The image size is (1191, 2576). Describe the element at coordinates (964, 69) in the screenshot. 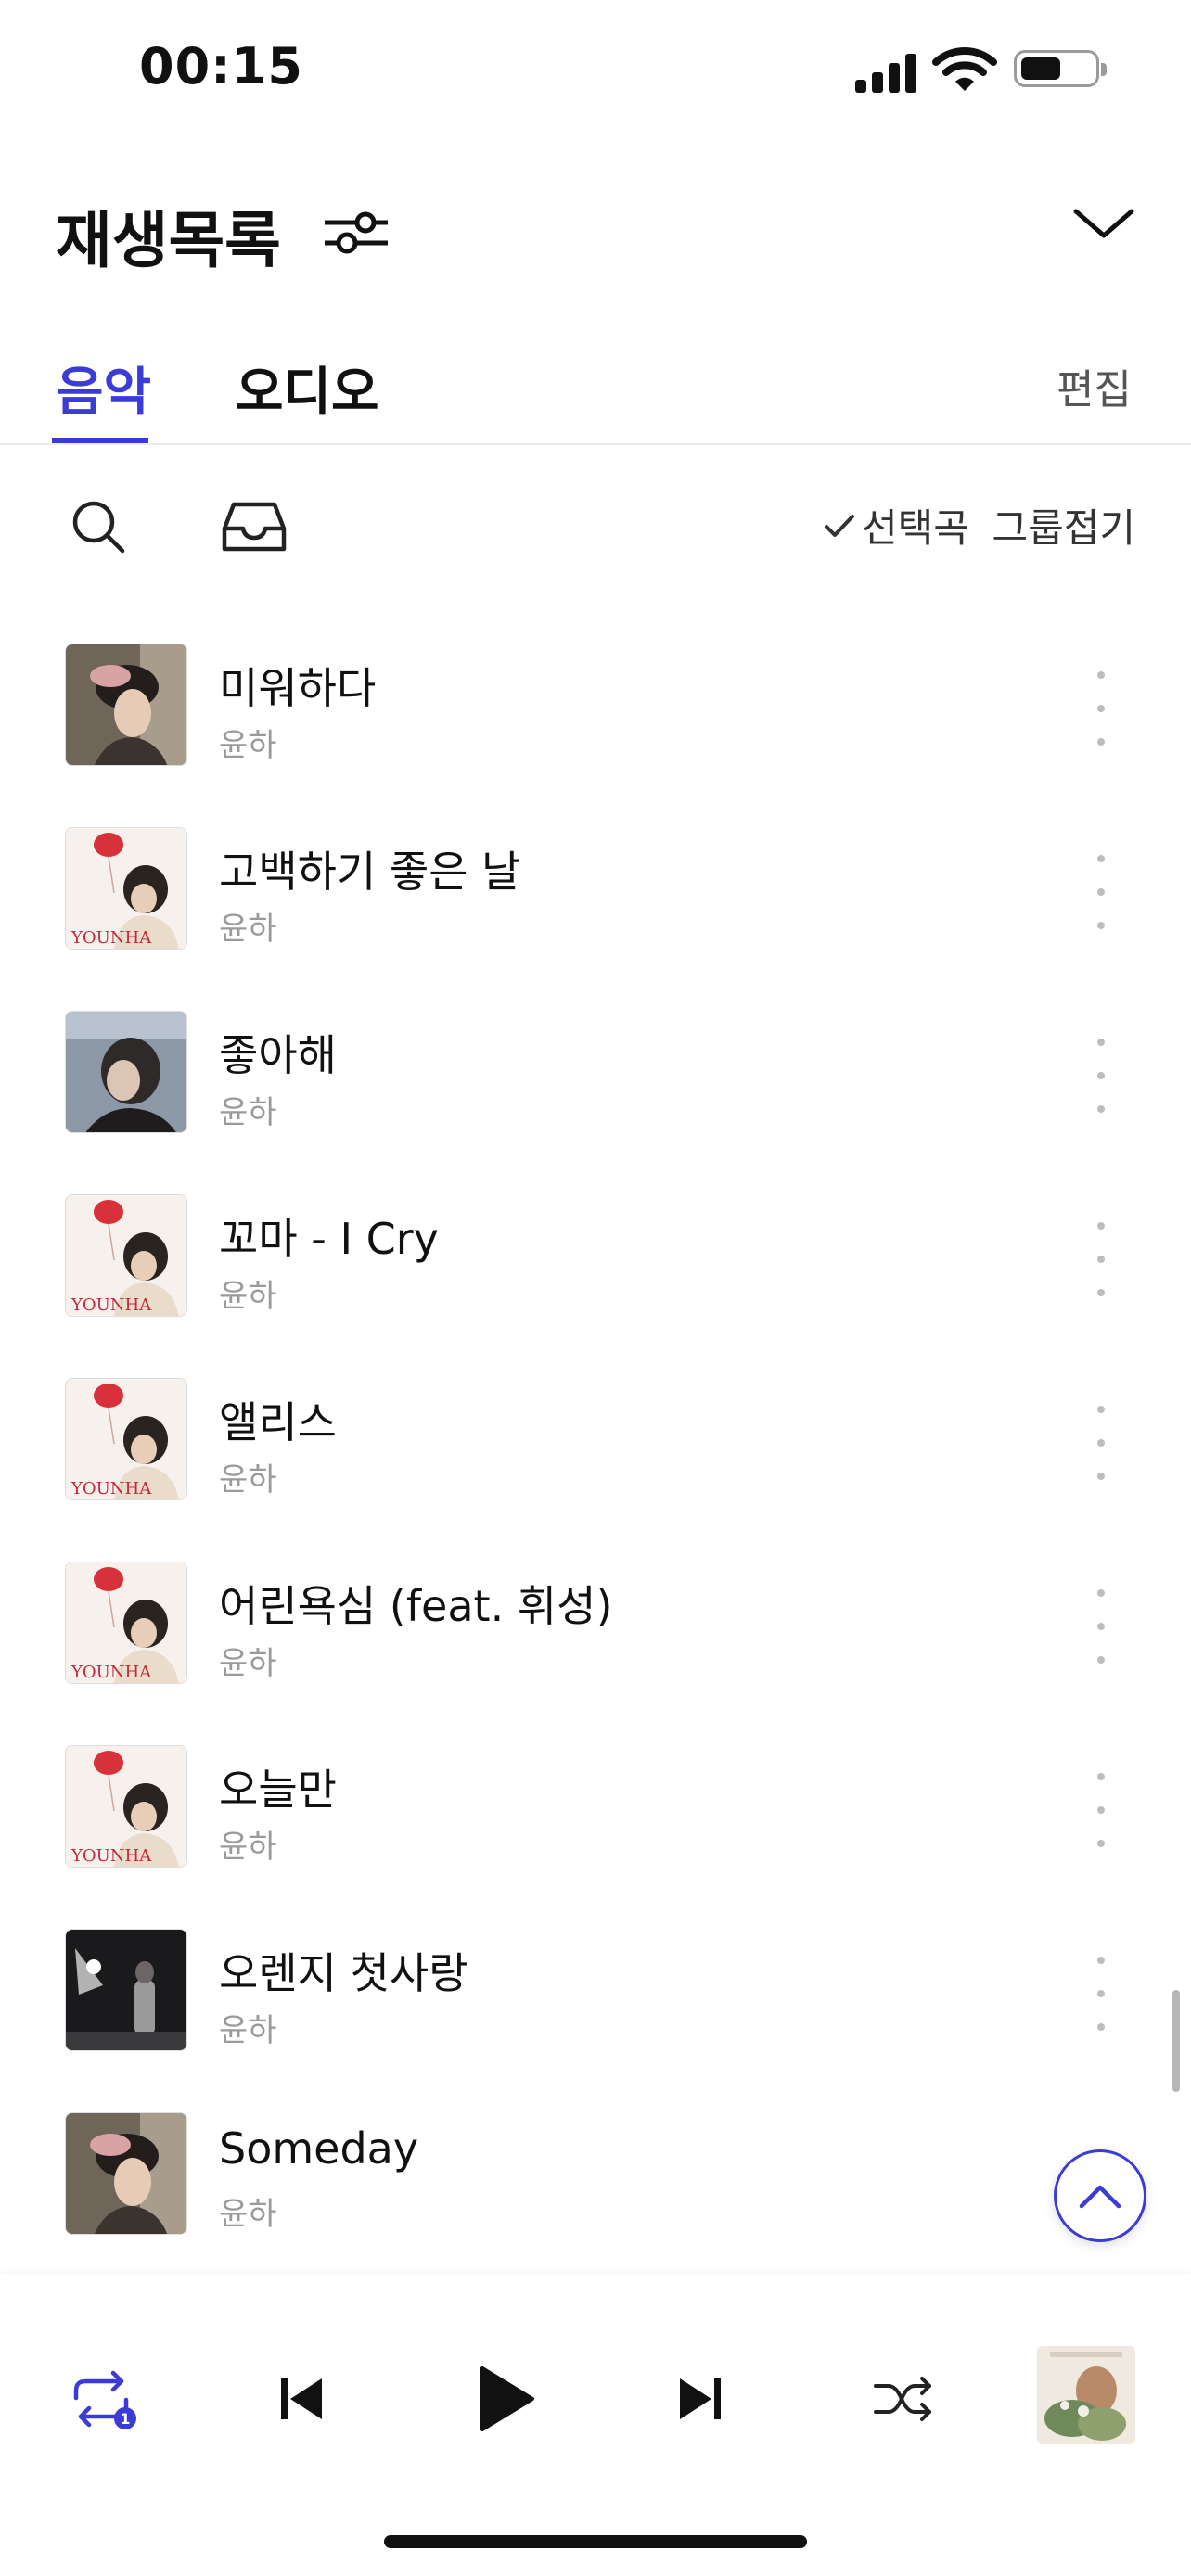

I see `wifi-icon` at that location.